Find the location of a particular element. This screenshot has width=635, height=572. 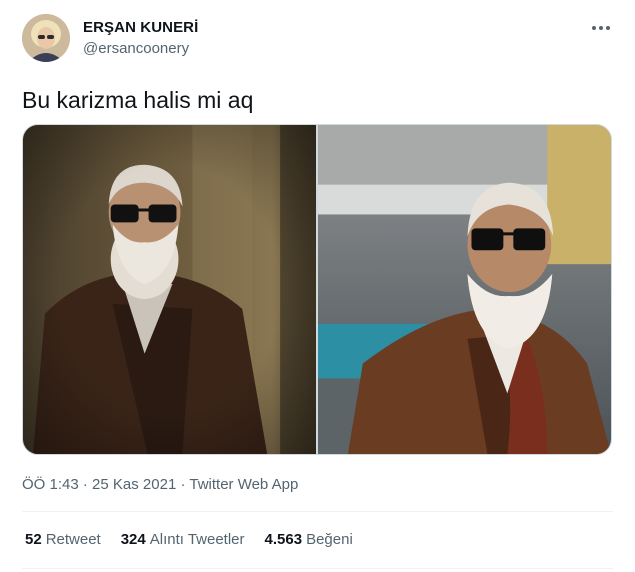

quote-tweet-count: 324 Alıntı Tweetler is located at coordinates (183, 540).